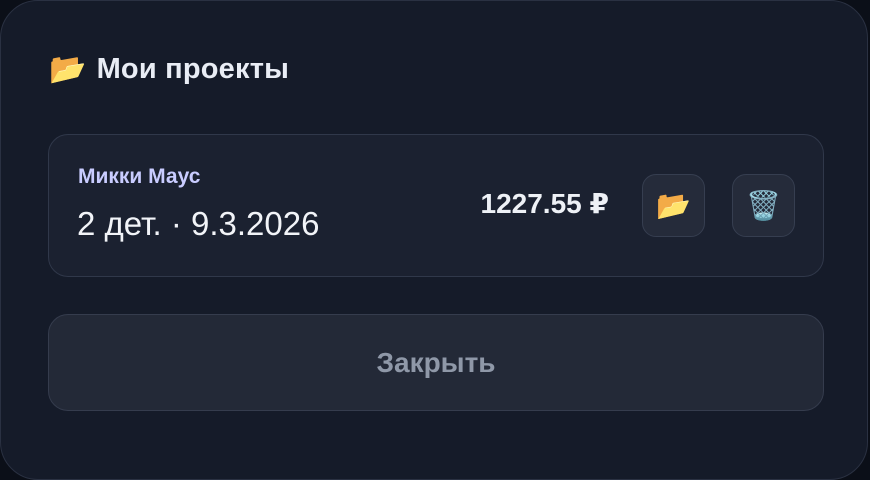 The width and height of the screenshot is (870, 480). I want to click on project-name: Микки Маус, so click(139, 176).